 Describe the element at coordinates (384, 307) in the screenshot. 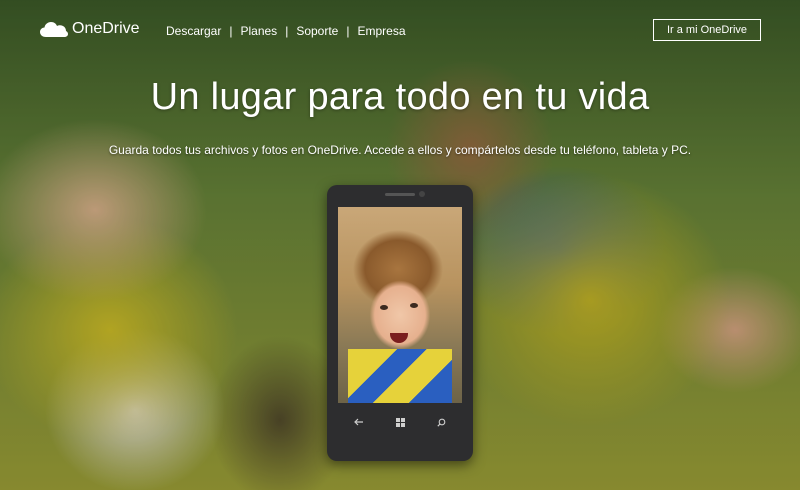

I see `screen-eye-left` at that location.